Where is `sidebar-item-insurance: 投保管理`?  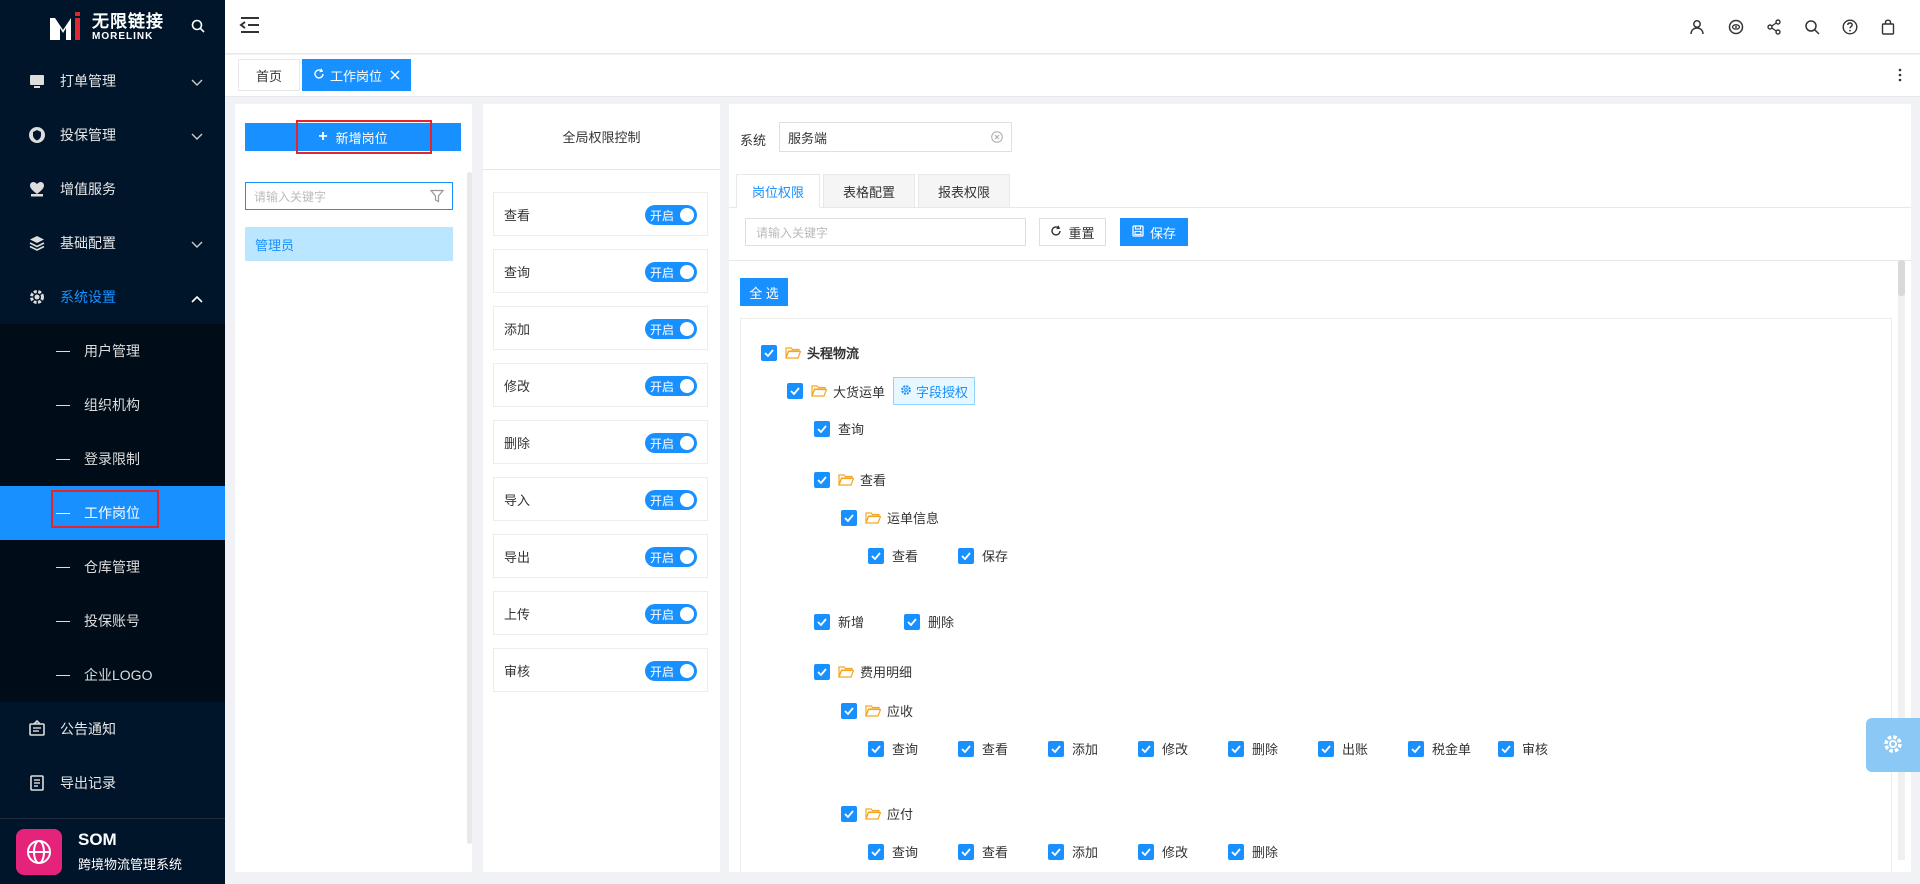 sidebar-item-insurance: 投保管理 is located at coordinates (112, 135).